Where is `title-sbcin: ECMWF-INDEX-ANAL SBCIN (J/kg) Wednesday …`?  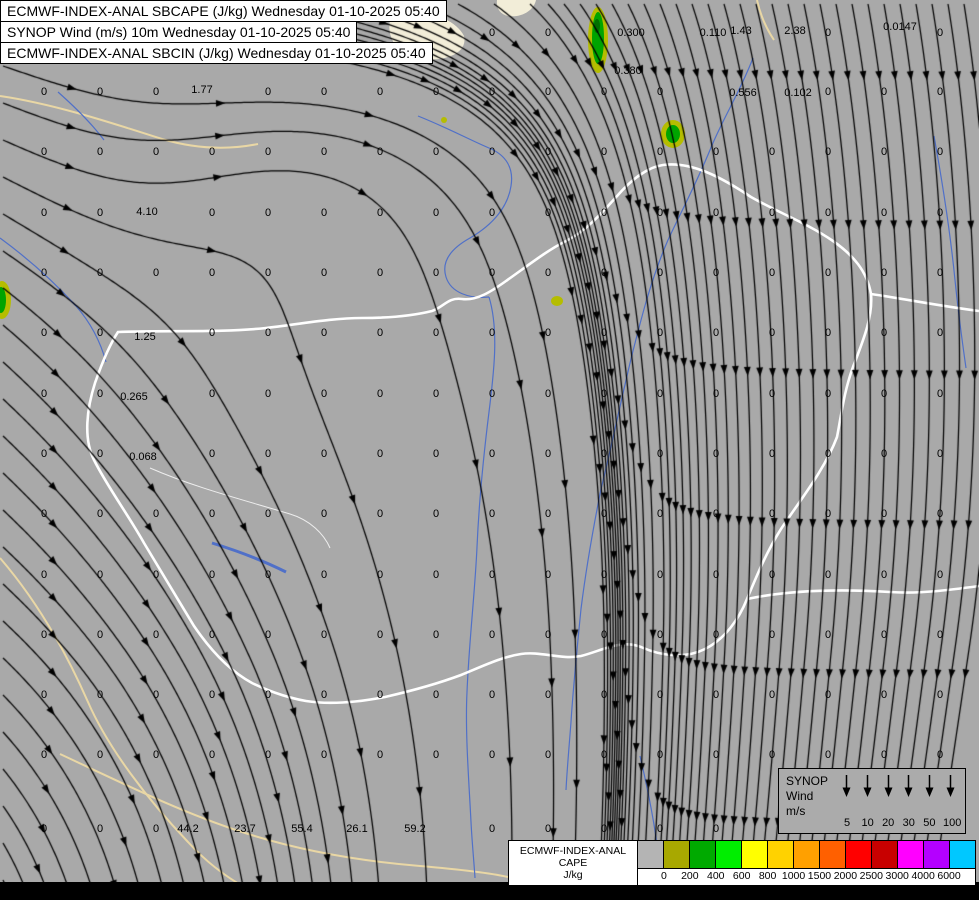
title-sbcin: ECMWF-INDEX-ANAL SBCIN (J/kg) Wednesday … is located at coordinates (216, 53).